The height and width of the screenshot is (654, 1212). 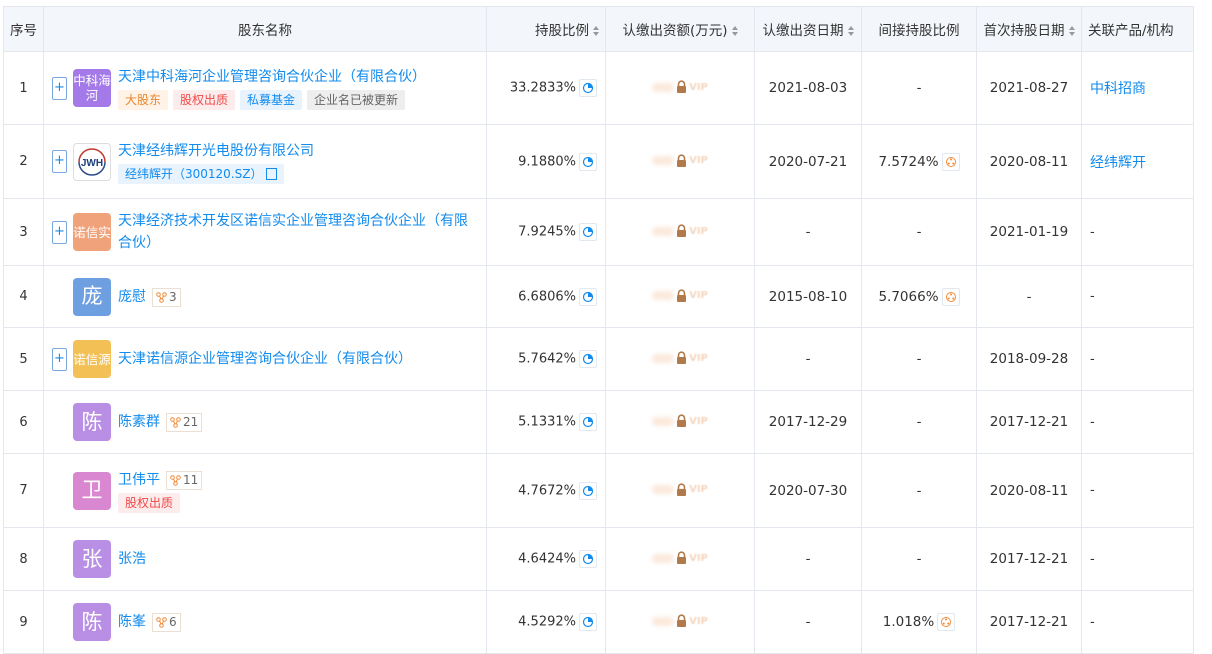 I want to click on col-first-date: 首次持股日期, so click(x=1029, y=29).